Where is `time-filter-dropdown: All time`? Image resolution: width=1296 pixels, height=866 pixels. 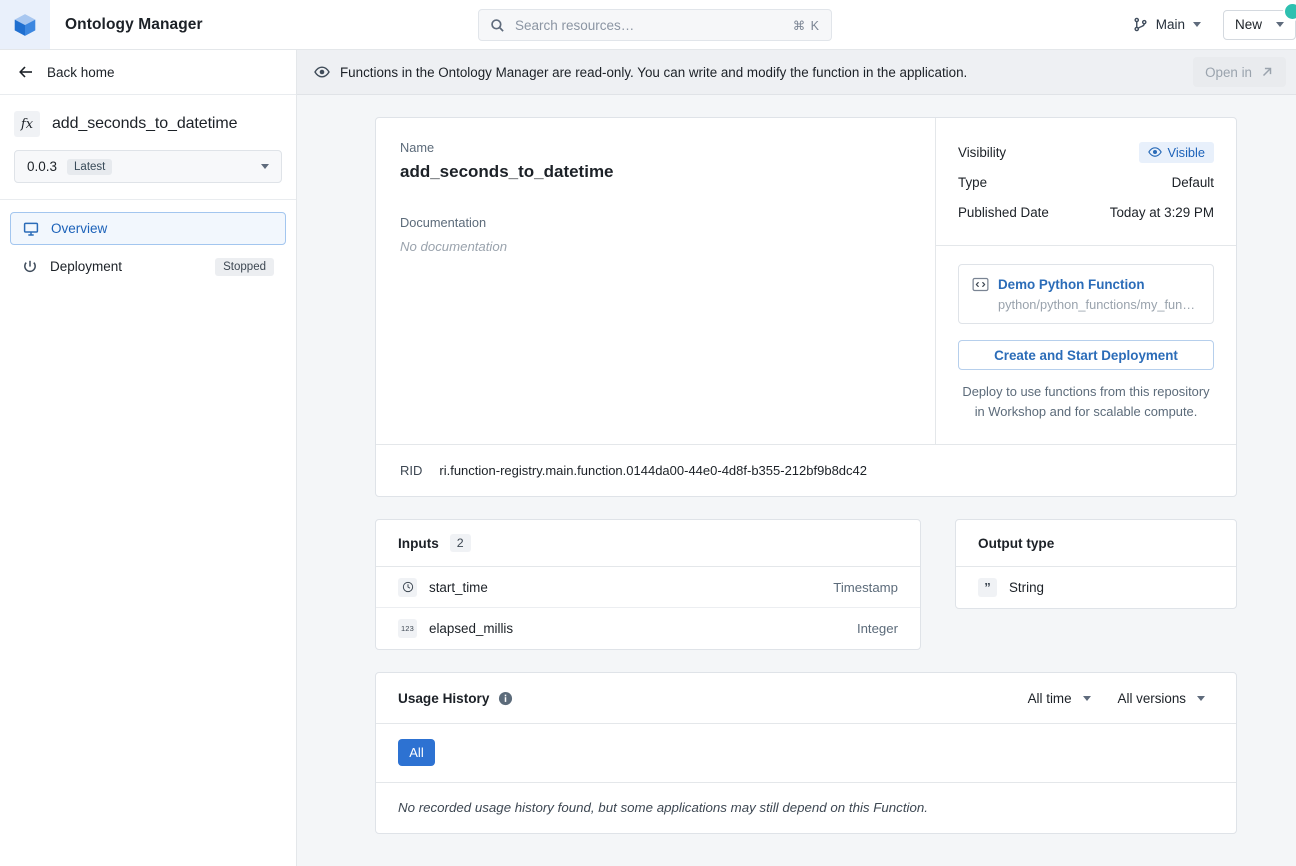 time-filter-dropdown: All time is located at coordinates (1059, 698).